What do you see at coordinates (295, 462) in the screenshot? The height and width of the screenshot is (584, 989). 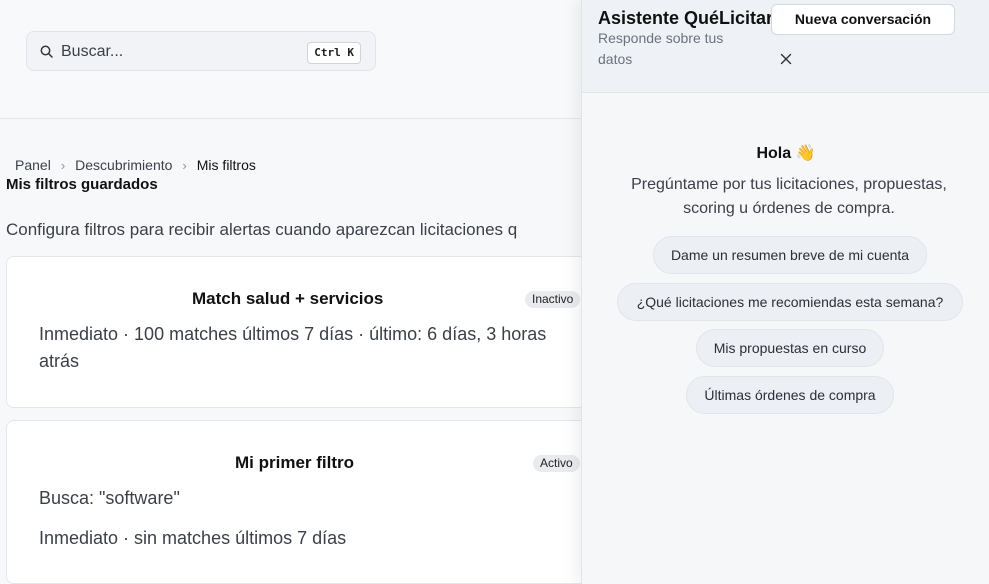 I see `filter-name: Mi primer filtro` at bounding box center [295, 462].